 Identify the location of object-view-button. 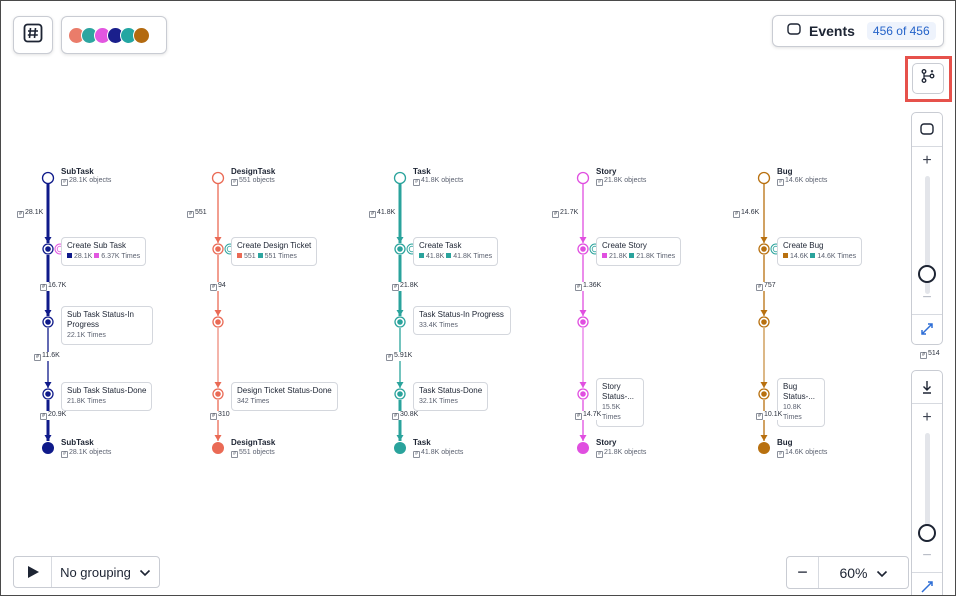
(927, 129).